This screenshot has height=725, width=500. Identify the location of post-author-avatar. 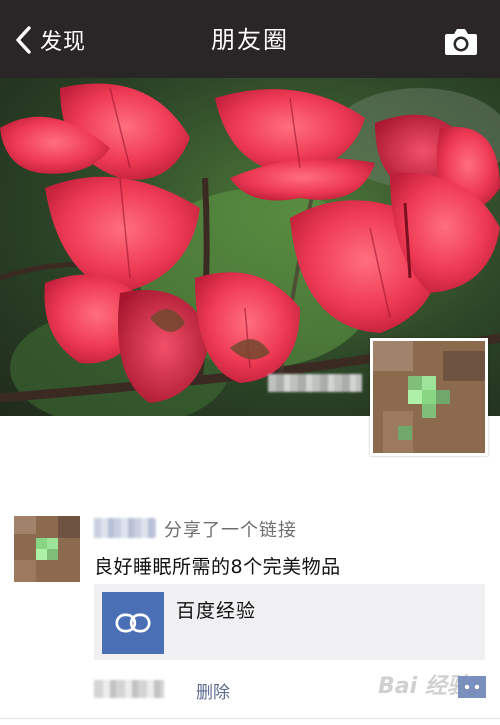
(47, 549).